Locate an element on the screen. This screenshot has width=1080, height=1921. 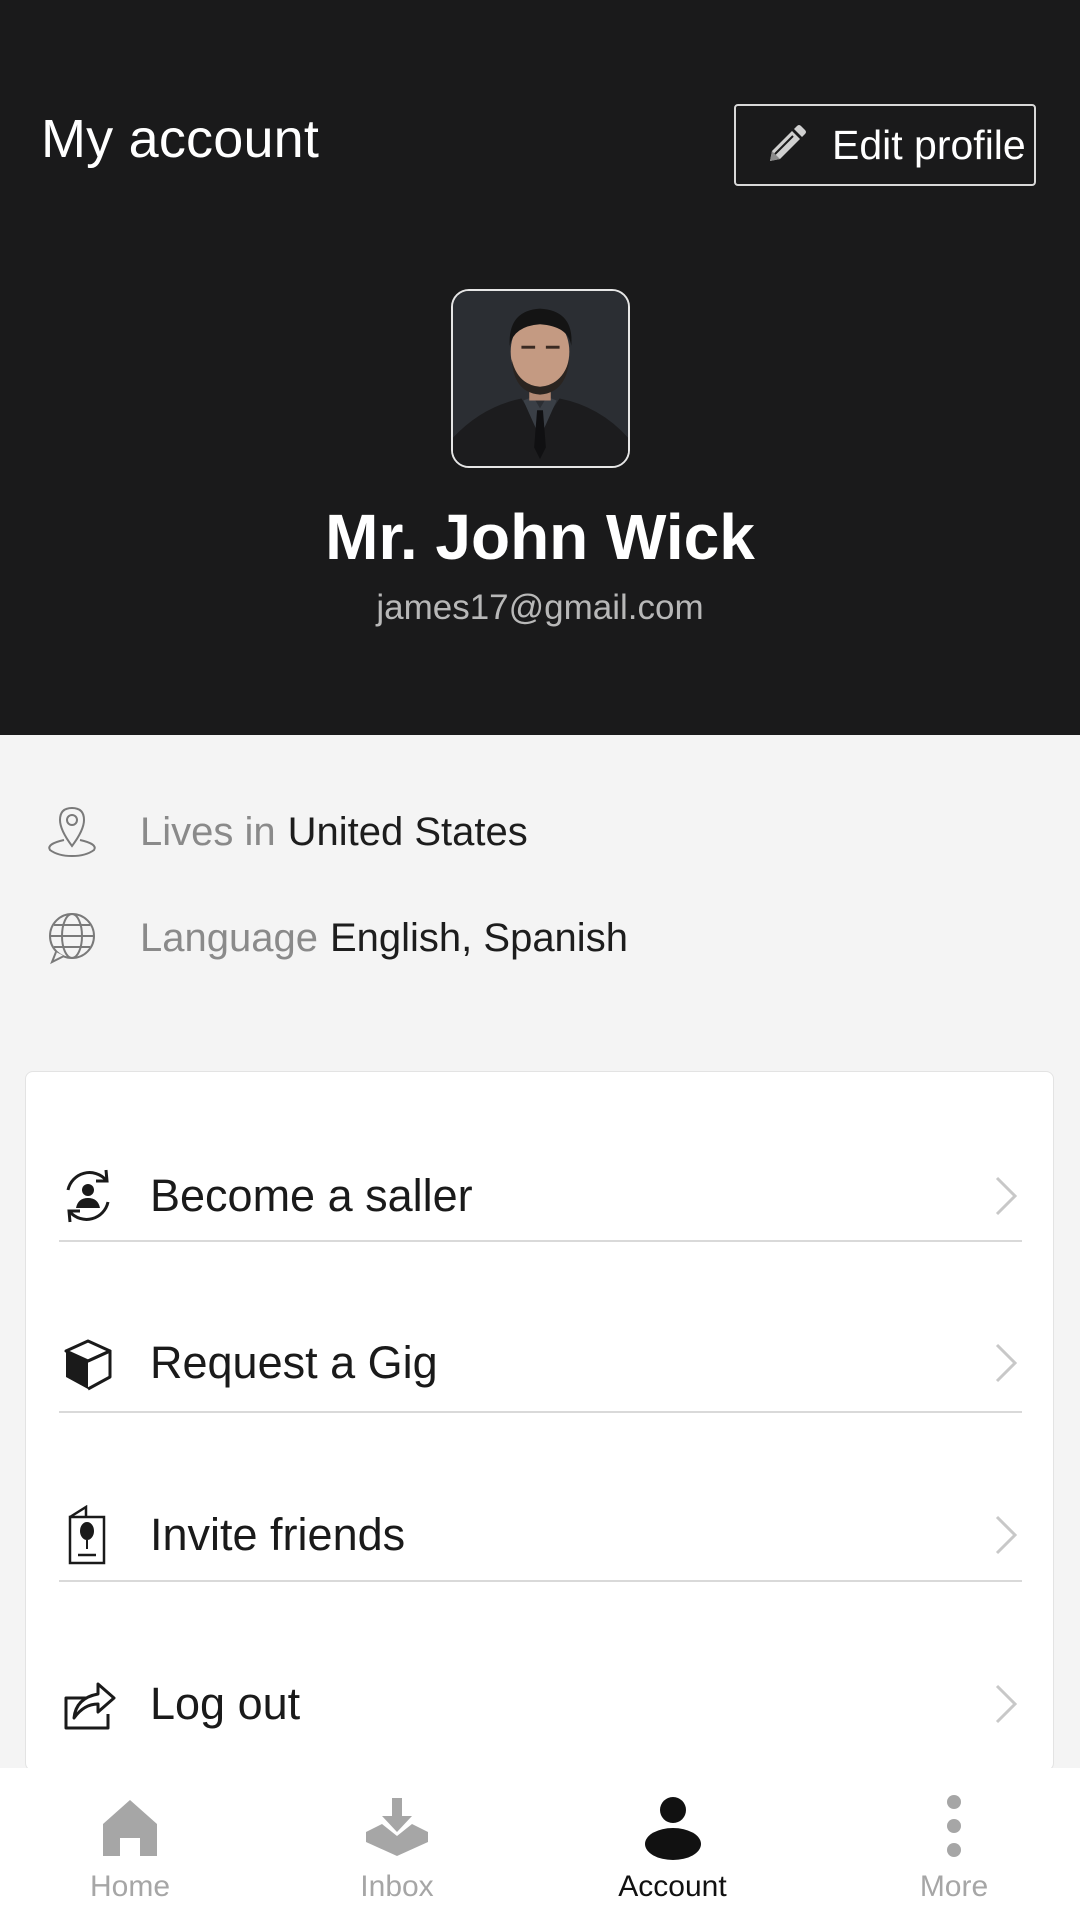
nav-inbox: Inbox is located at coordinates (397, 1844).